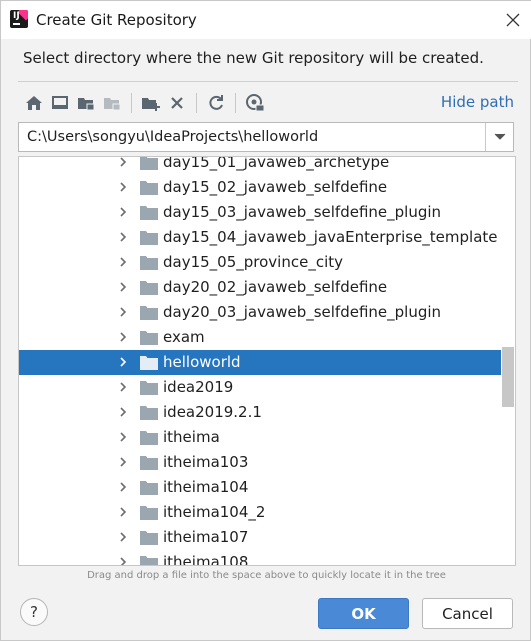  What do you see at coordinates (252, 137) in the screenshot?
I see `path-input` at bounding box center [252, 137].